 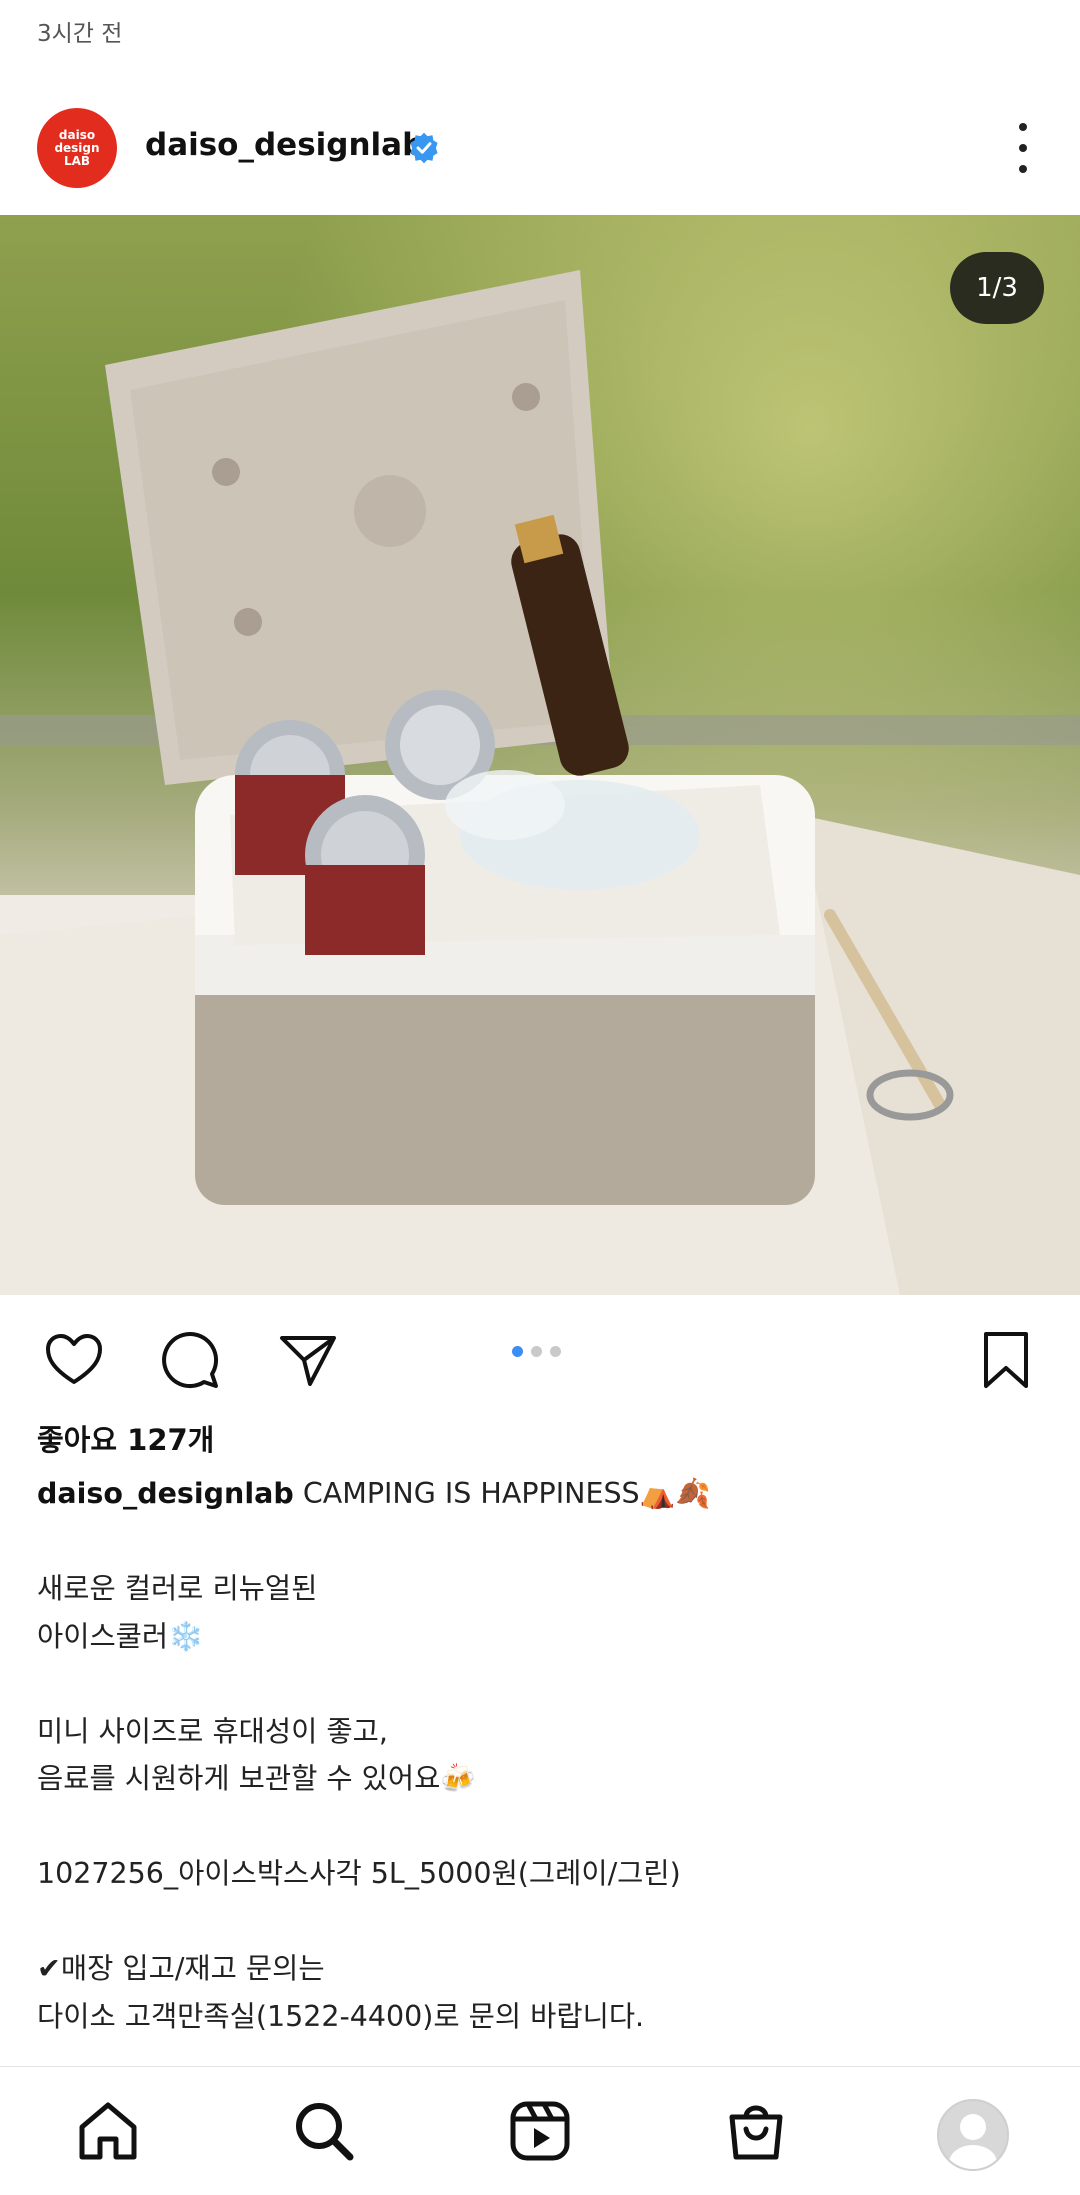 I want to click on comment-icon, so click(x=190, y=1360).